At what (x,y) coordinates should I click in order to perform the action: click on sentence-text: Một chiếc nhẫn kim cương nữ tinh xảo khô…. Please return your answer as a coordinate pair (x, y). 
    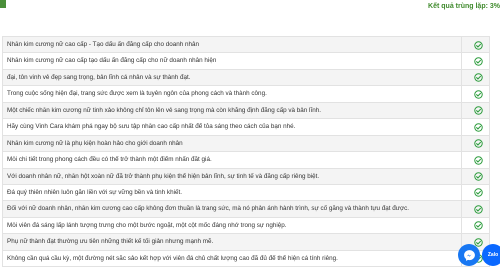
    Looking at the image, I should click on (164, 110).